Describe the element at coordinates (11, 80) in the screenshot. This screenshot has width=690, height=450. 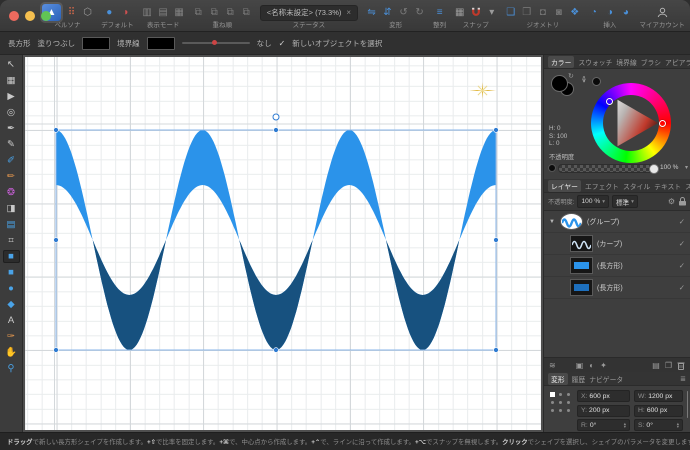
I see `artboard-tool: ▦` at that location.